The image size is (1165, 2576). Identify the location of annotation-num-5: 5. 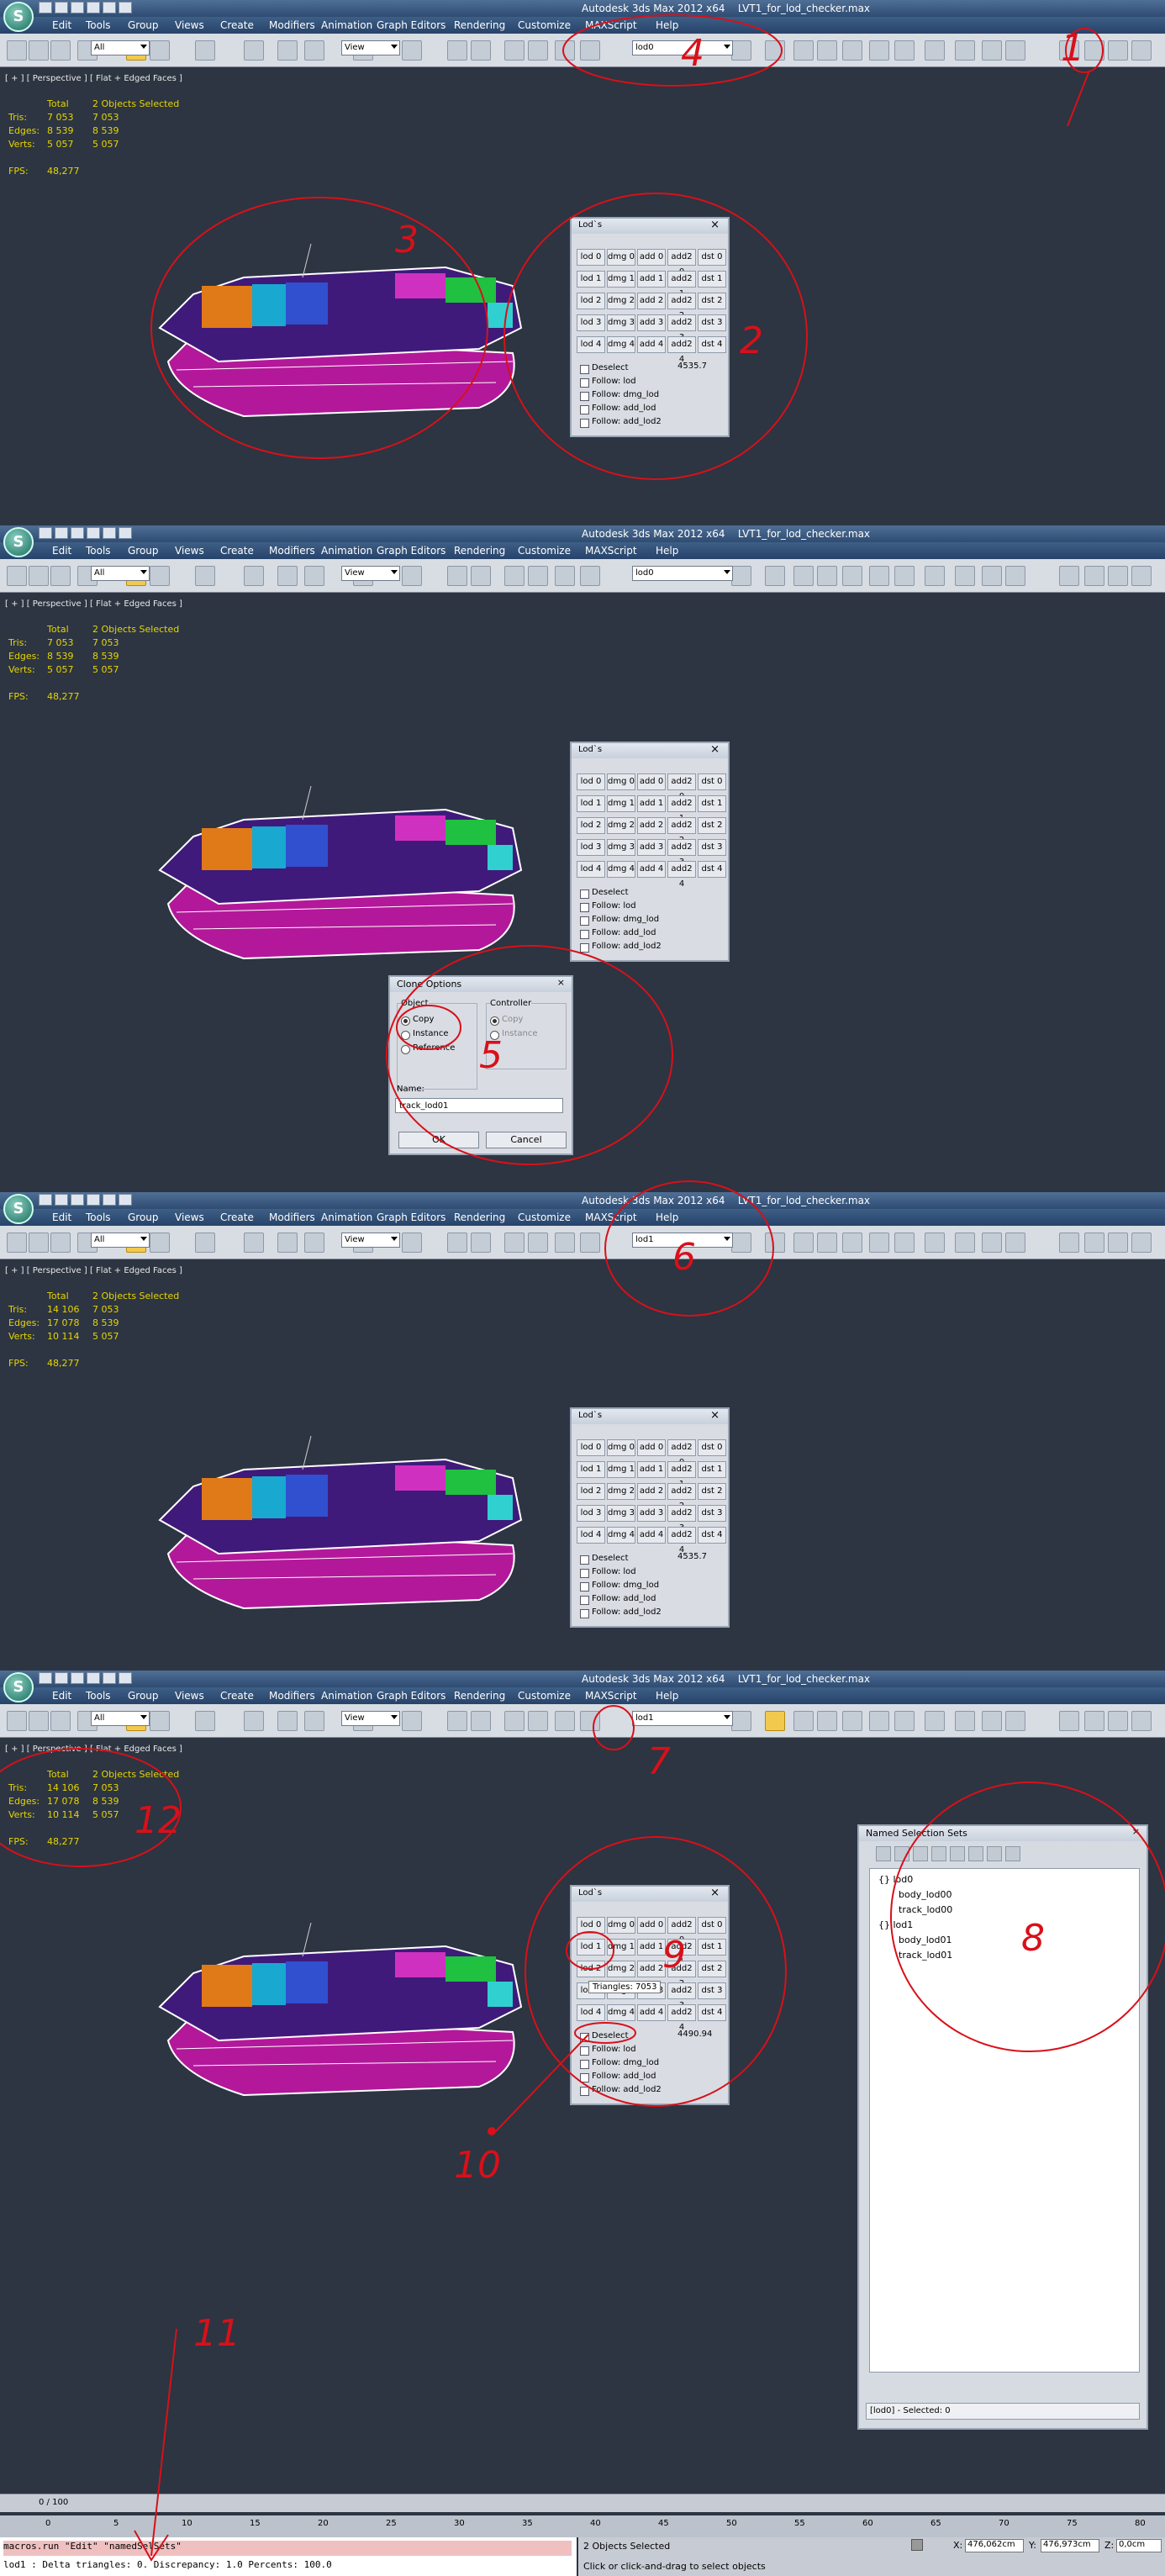
(491, 1055).